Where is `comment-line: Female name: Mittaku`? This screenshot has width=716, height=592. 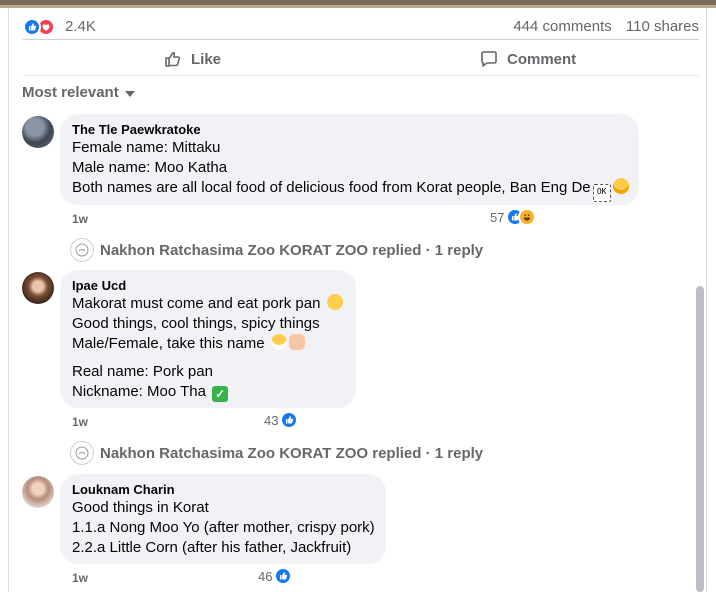 comment-line: Female name: Mittaku is located at coordinates (146, 147).